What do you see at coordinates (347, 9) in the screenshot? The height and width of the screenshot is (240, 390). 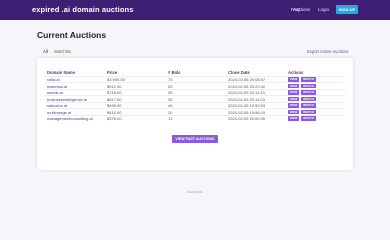 I see `signup-button: SIGN UP` at bounding box center [347, 9].